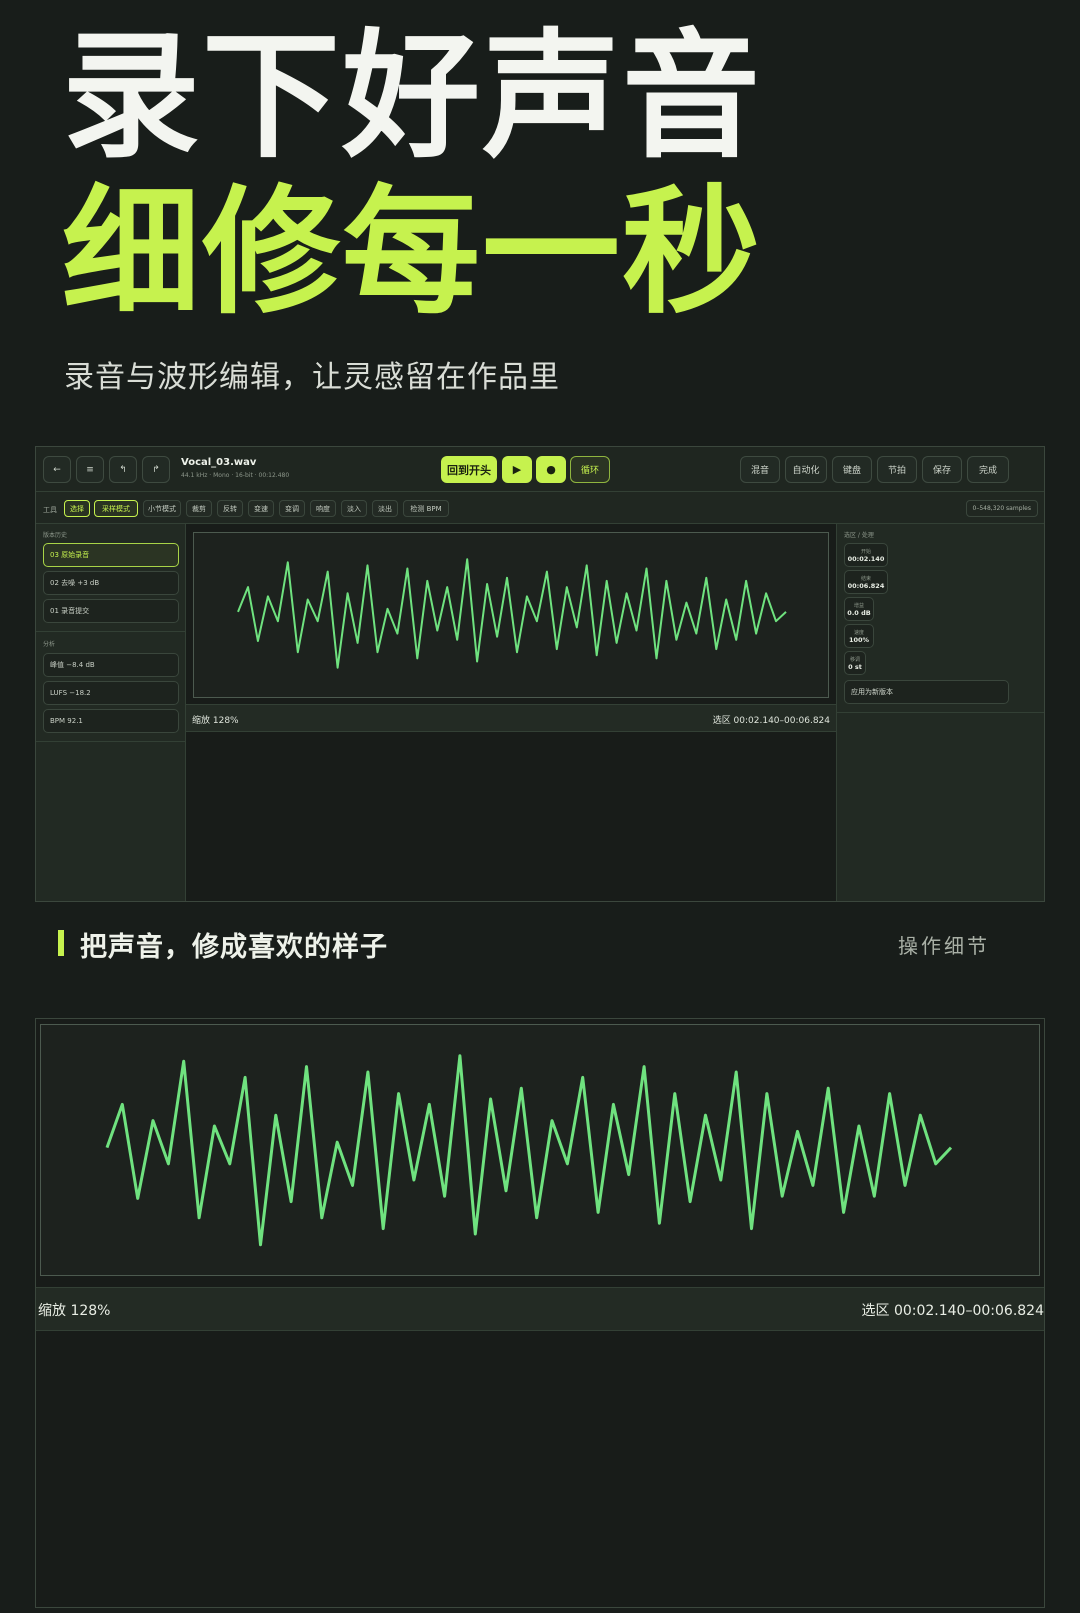  Describe the element at coordinates (49, 644) in the screenshot. I see `analysis-label: 分析` at that location.